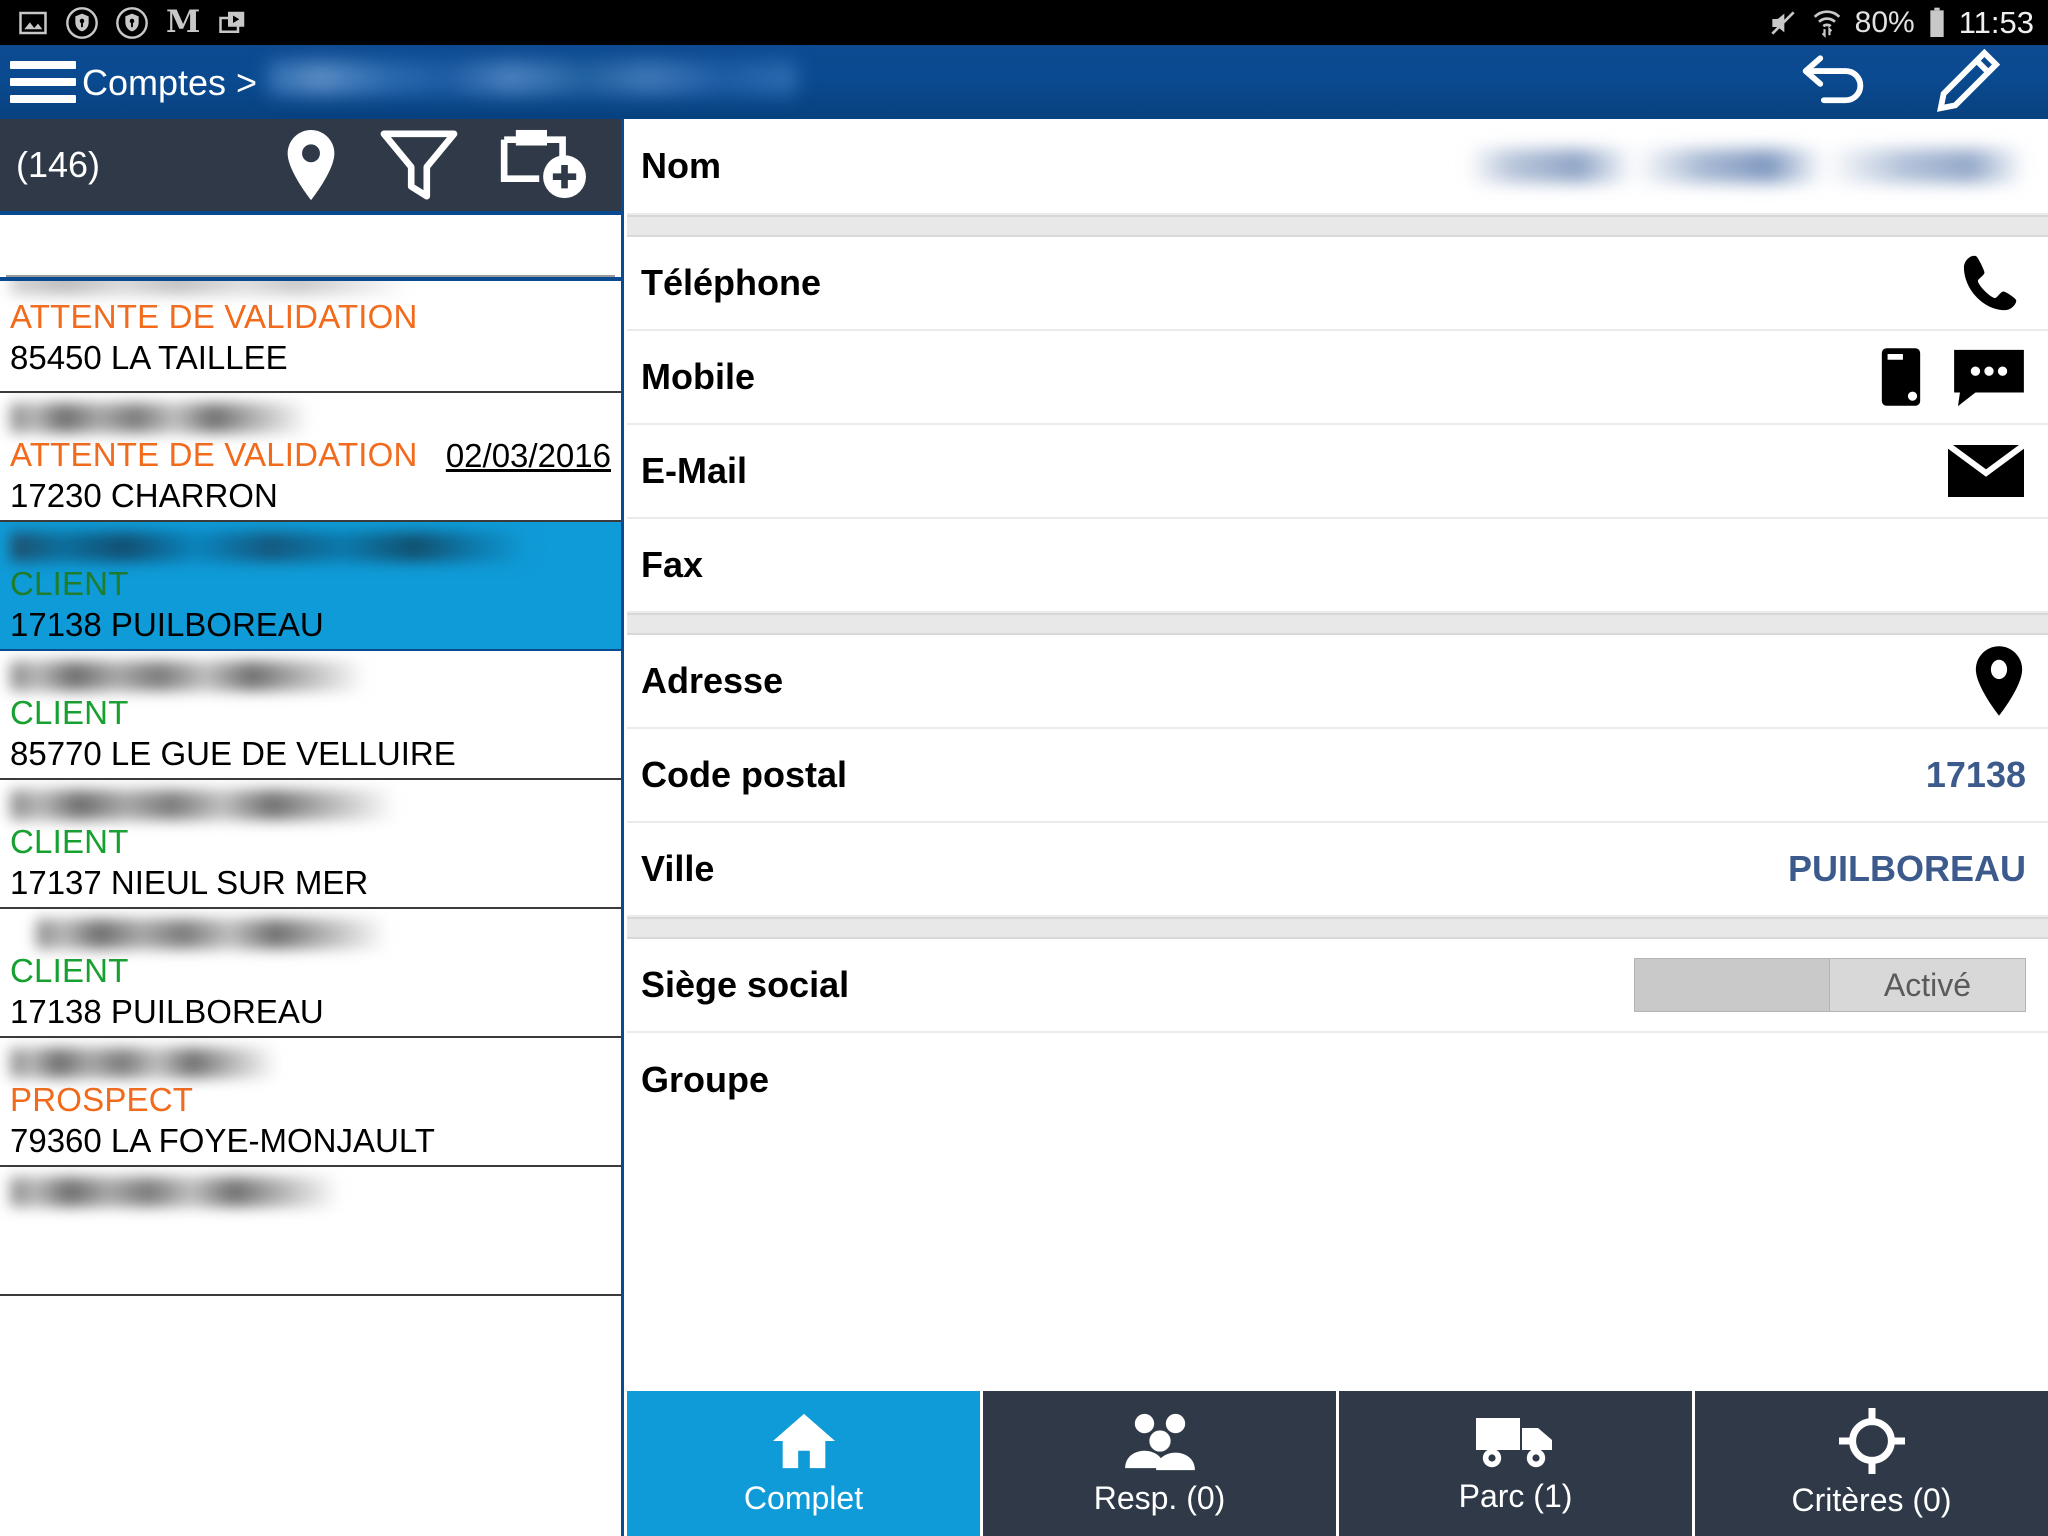 The image size is (2048, 1536). I want to click on field-label: E-Mail, so click(694, 470).